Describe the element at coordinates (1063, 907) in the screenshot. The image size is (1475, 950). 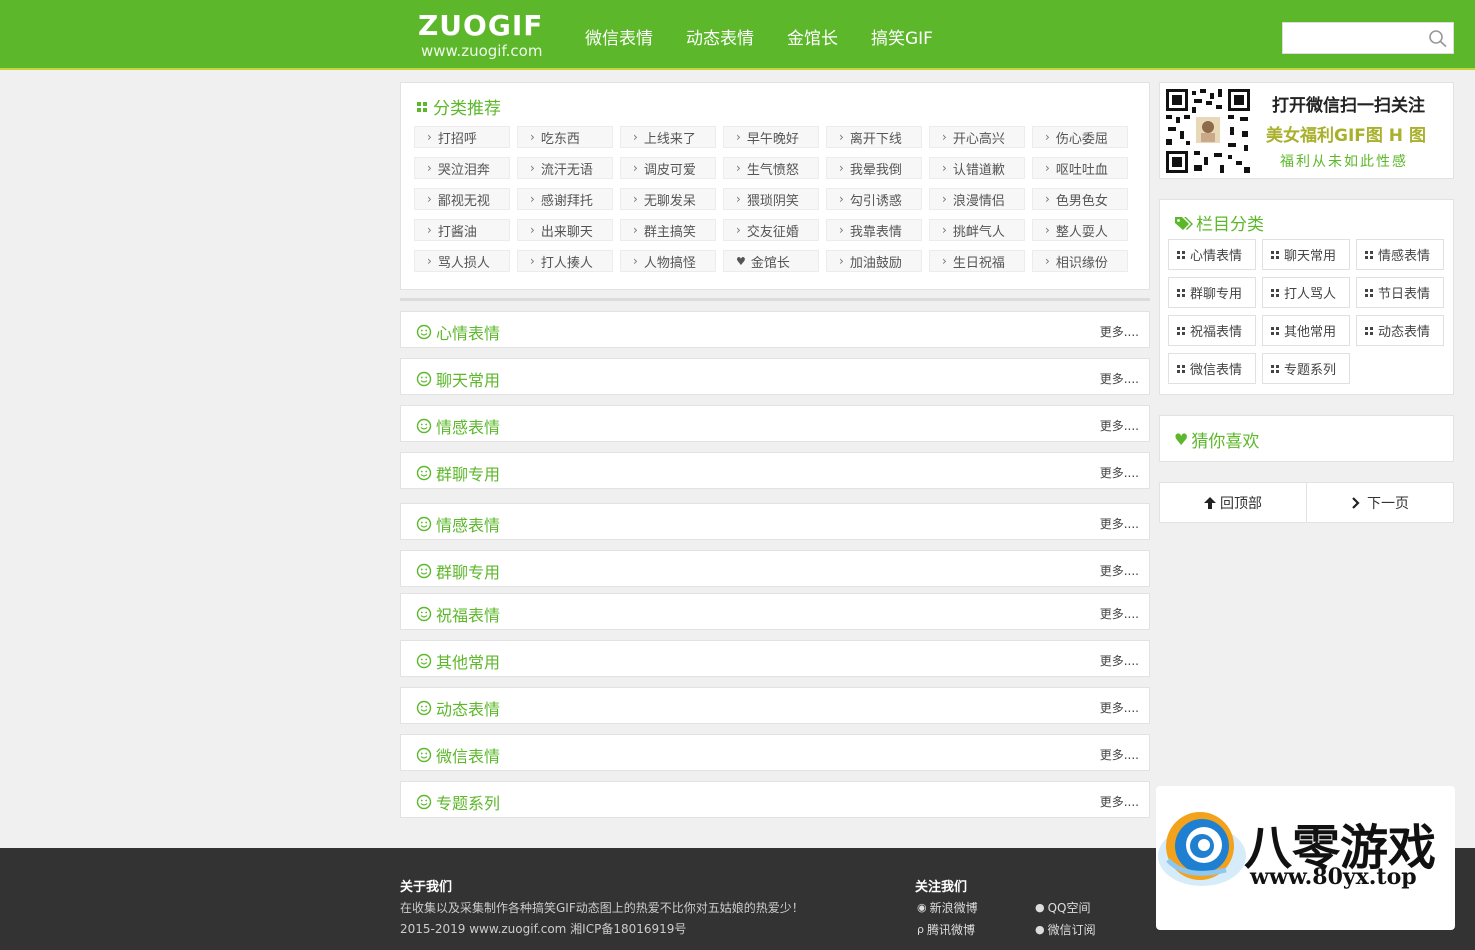
I see `footer-link-qzone: ● QQ空间` at that location.